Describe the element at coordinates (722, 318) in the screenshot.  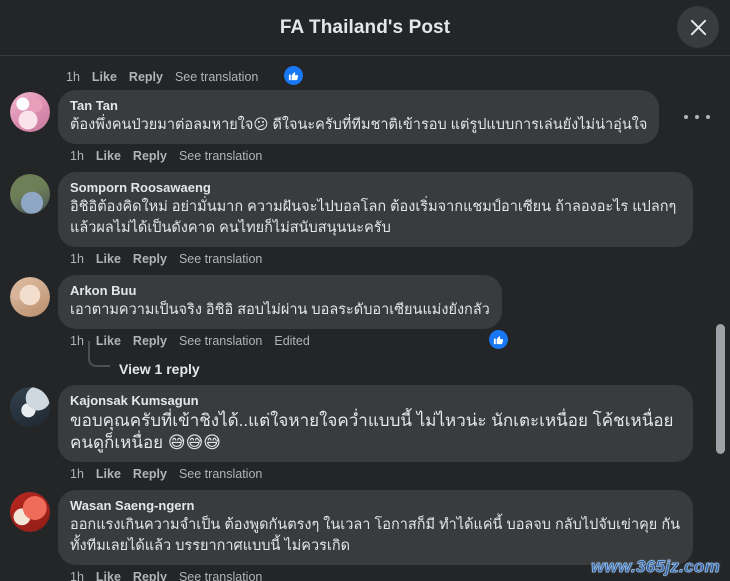
I see `scrollbar-track` at that location.